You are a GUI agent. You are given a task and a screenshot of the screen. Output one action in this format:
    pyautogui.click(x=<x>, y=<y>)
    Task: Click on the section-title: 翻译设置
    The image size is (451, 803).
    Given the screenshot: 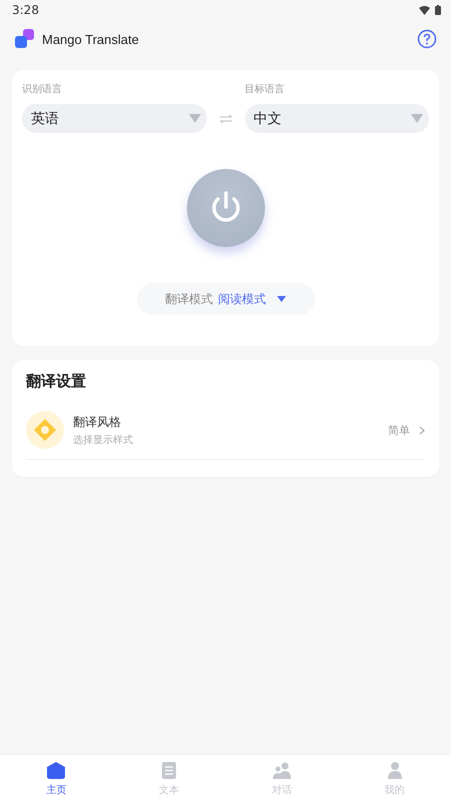 What is the action you would take?
    pyautogui.click(x=56, y=381)
    